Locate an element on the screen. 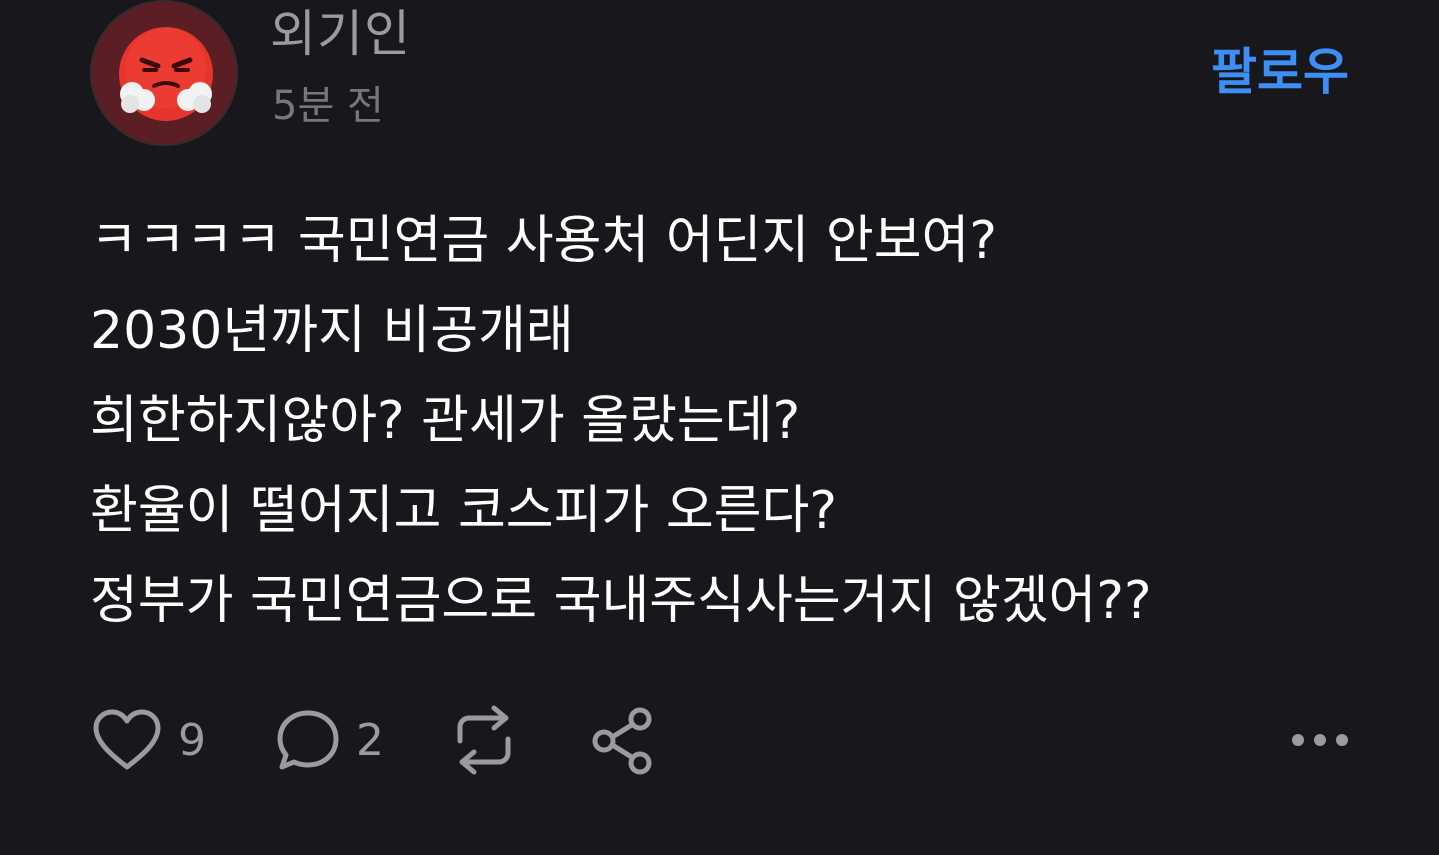 Image resolution: width=1439 pixels, height=855 pixels. like-button: 9 is located at coordinates (148, 740).